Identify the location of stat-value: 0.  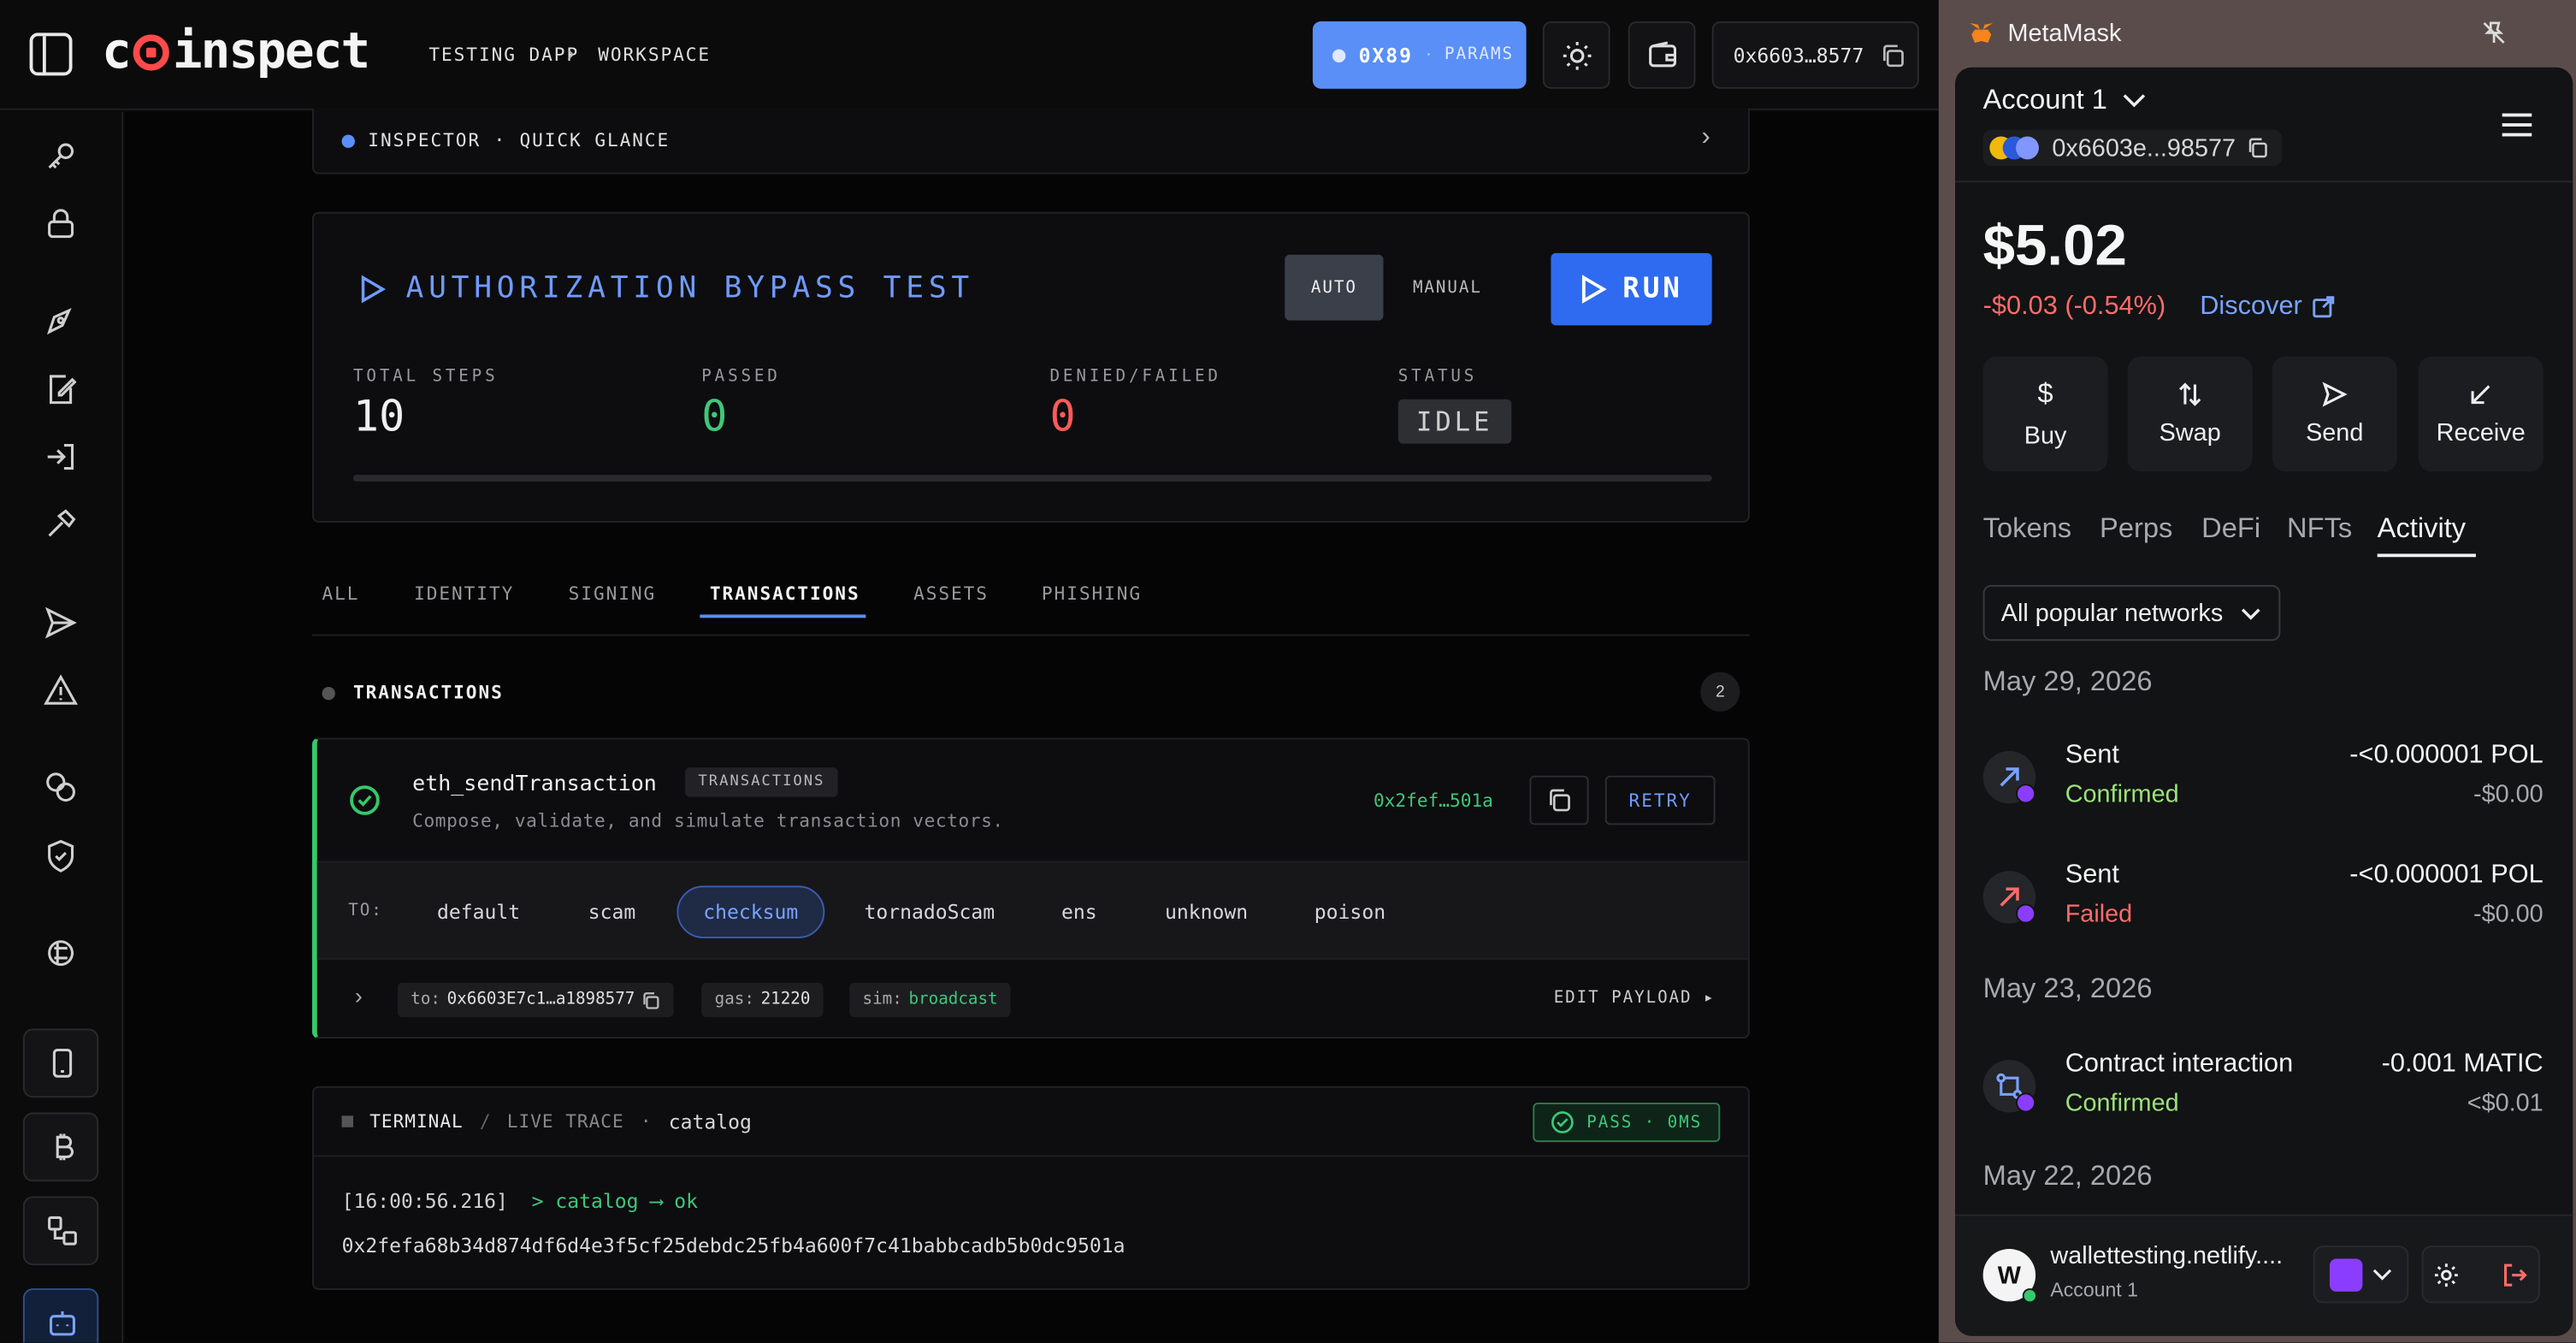
(1062, 418).